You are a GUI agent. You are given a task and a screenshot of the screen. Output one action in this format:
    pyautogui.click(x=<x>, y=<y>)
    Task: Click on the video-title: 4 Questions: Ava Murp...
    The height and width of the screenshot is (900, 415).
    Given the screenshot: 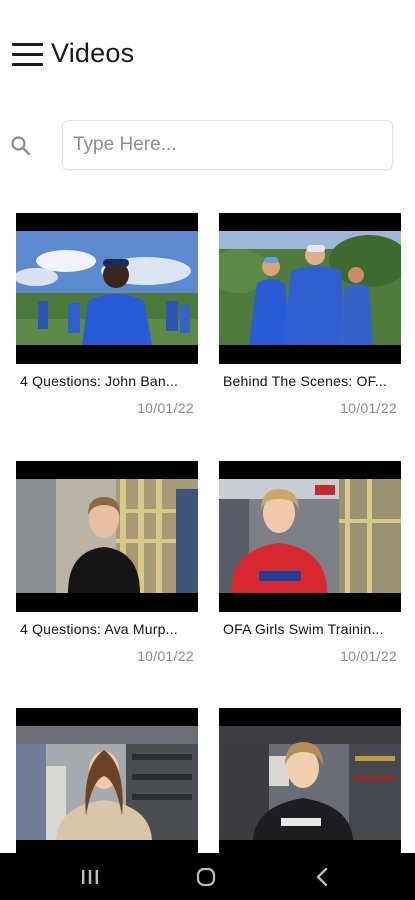 What is the action you would take?
    pyautogui.click(x=108, y=629)
    